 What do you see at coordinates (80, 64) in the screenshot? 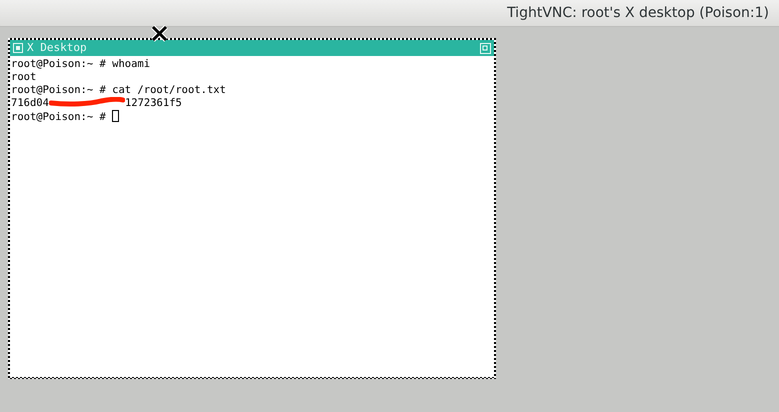
I see `terminal-line: root@Poison:~ # whoami` at bounding box center [80, 64].